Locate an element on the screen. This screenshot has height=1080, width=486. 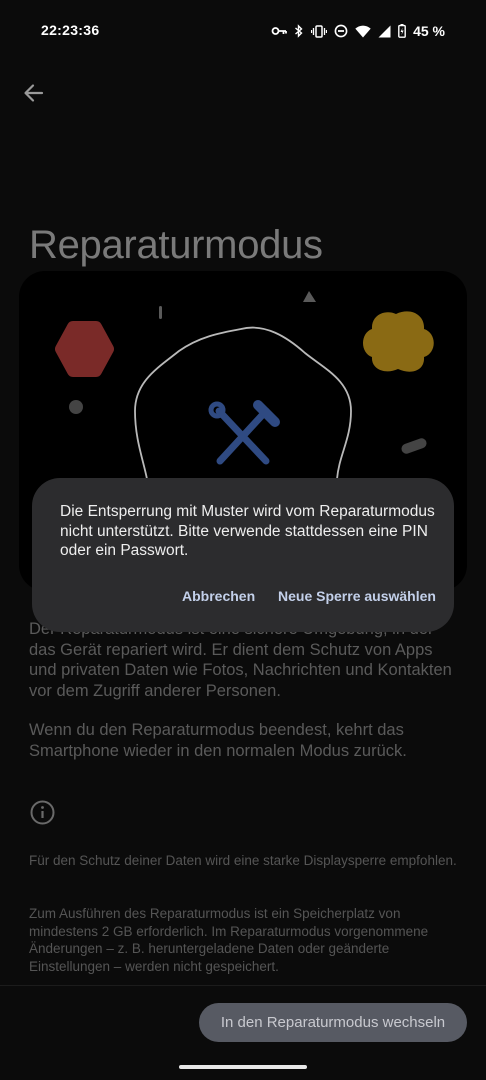
vibrate-icon is located at coordinates (319, 31).